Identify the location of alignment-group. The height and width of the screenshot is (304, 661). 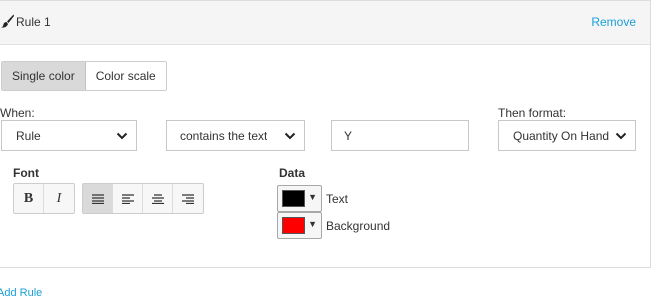
(143, 198).